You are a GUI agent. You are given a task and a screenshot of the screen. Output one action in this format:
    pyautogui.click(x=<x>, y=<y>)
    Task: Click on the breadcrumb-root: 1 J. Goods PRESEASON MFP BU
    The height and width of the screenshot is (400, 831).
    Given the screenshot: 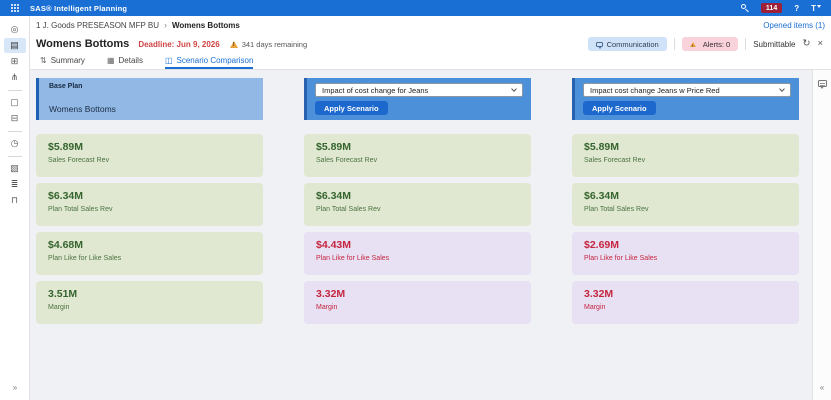 What is the action you would take?
    pyautogui.click(x=97, y=25)
    